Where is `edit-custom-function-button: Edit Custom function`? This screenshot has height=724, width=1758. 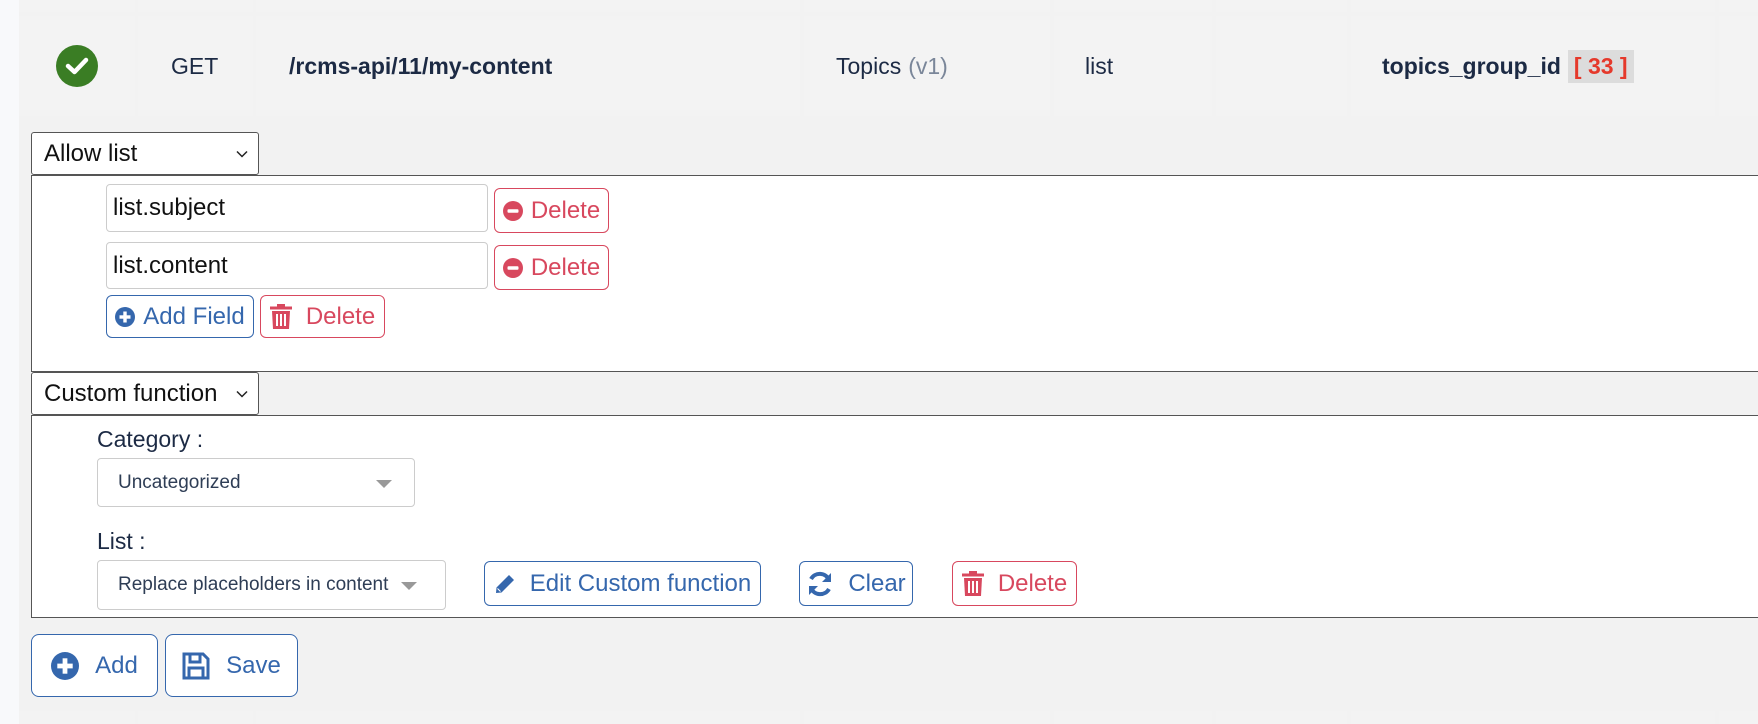 edit-custom-function-button: Edit Custom function is located at coordinates (622, 583).